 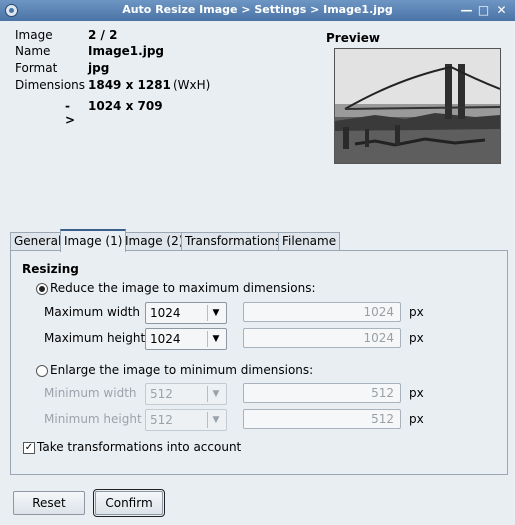 What do you see at coordinates (33, 51) in the screenshot?
I see `name-label: Name` at bounding box center [33, 51].